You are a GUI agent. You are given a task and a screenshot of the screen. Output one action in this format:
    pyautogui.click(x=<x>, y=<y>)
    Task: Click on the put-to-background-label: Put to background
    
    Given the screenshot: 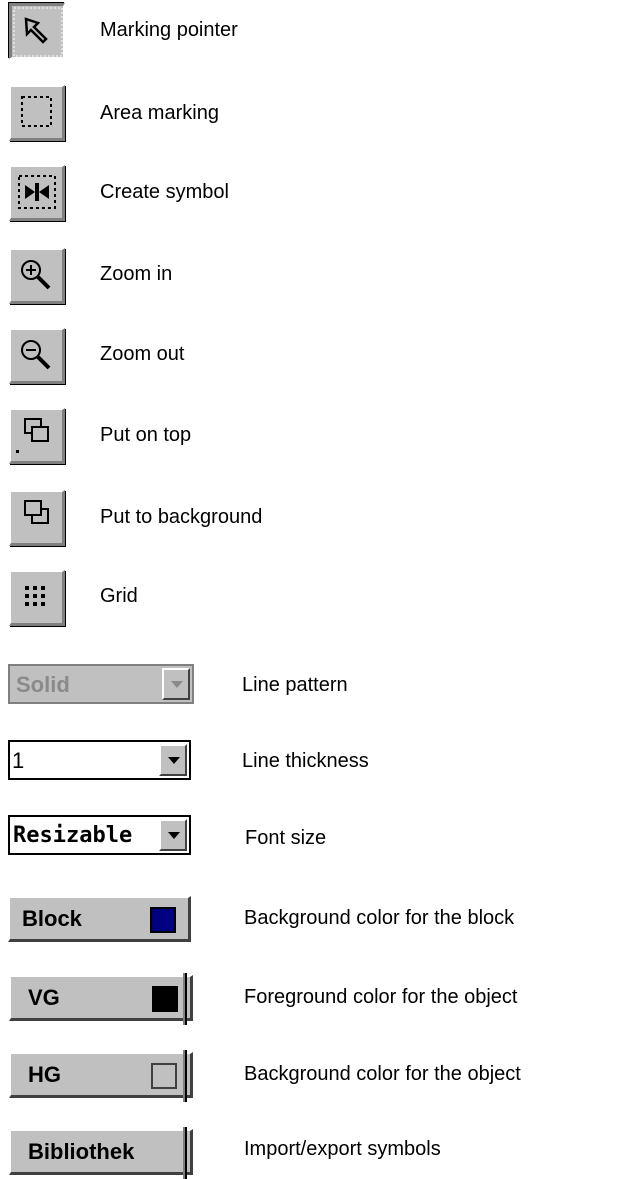 What is the action you would take?
    pyautogui.click(x=181, y=517)
    